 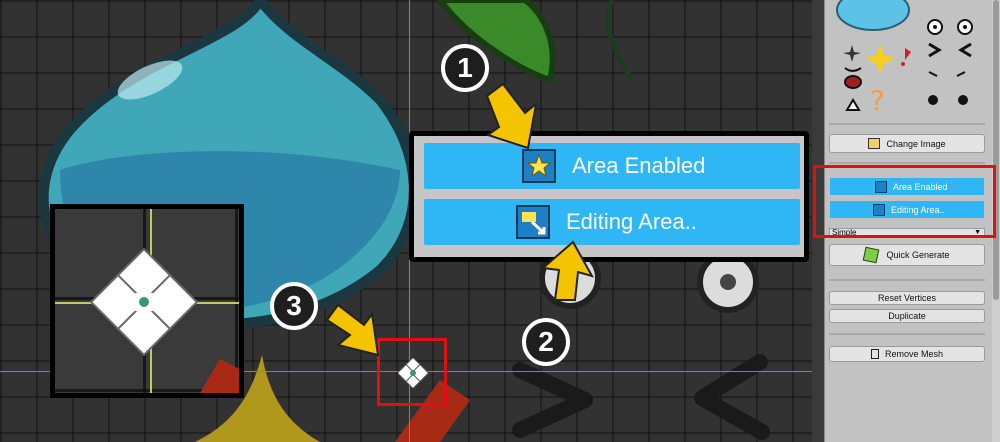 What do you see at coordinates (918, 255) in the screenshot?
I see `quick-generate-label: Quick Generate` at bounding box center [918, 255].